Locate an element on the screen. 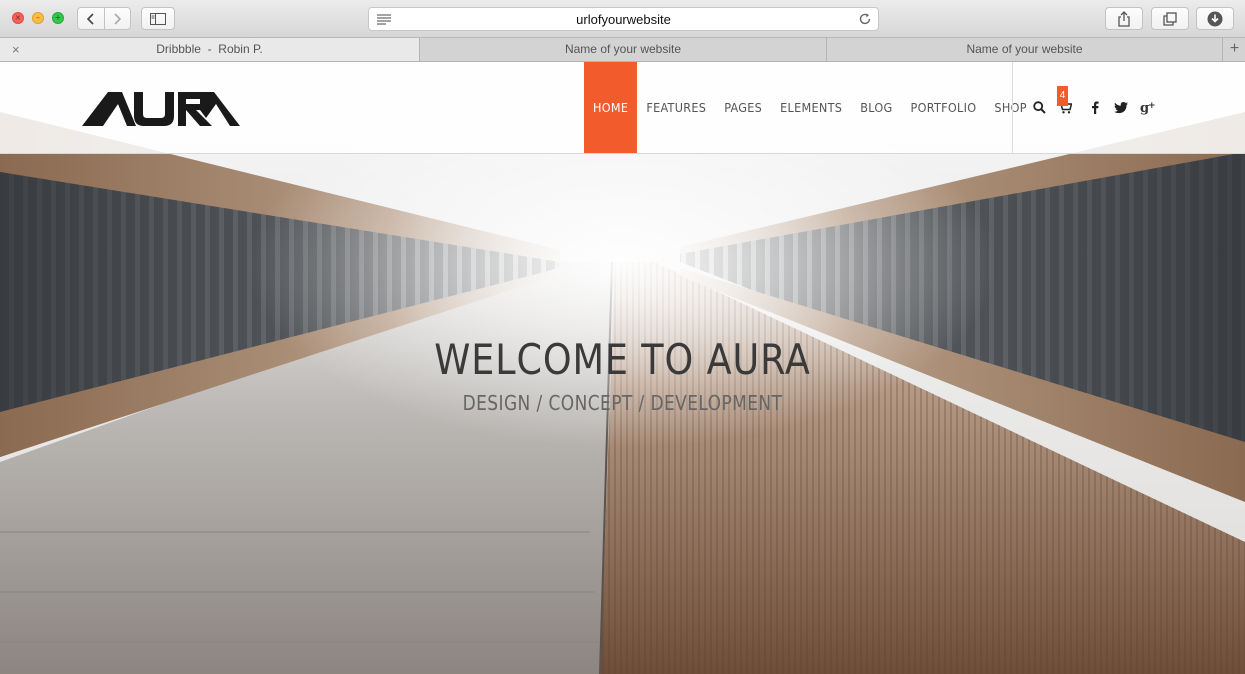  logo-graphic is located at coordinates (161, 109).